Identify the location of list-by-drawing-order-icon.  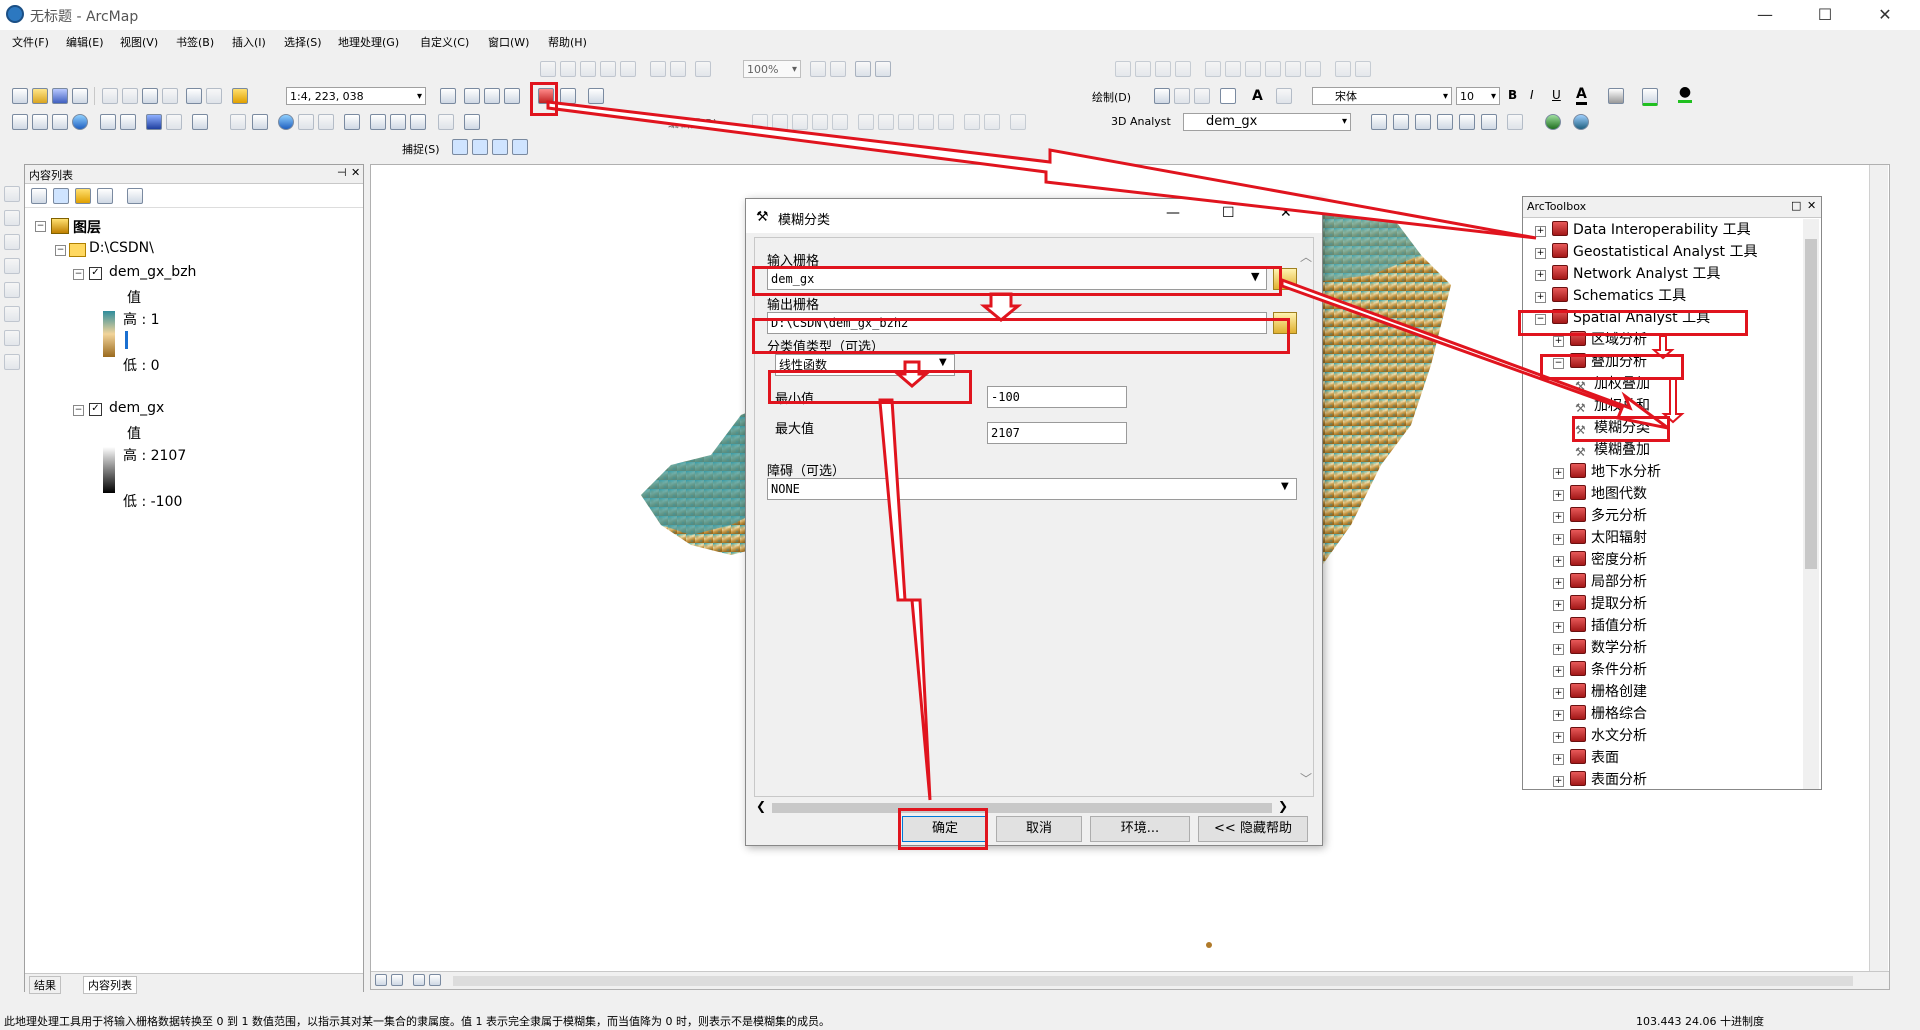
(39, 196).